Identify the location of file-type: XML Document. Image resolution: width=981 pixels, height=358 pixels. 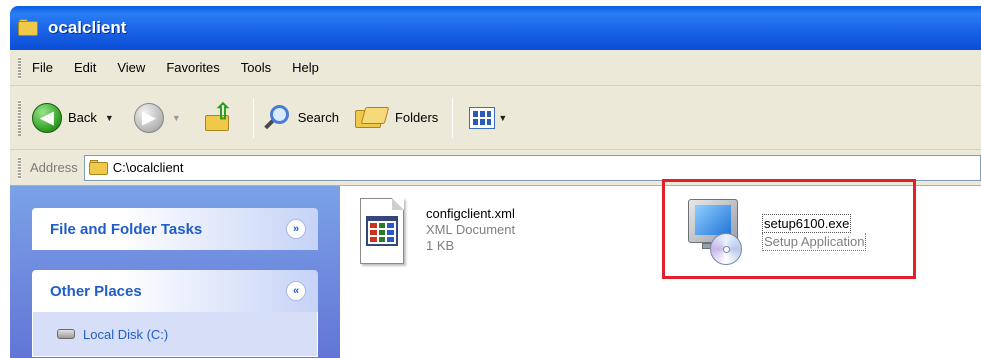
(471, 229).